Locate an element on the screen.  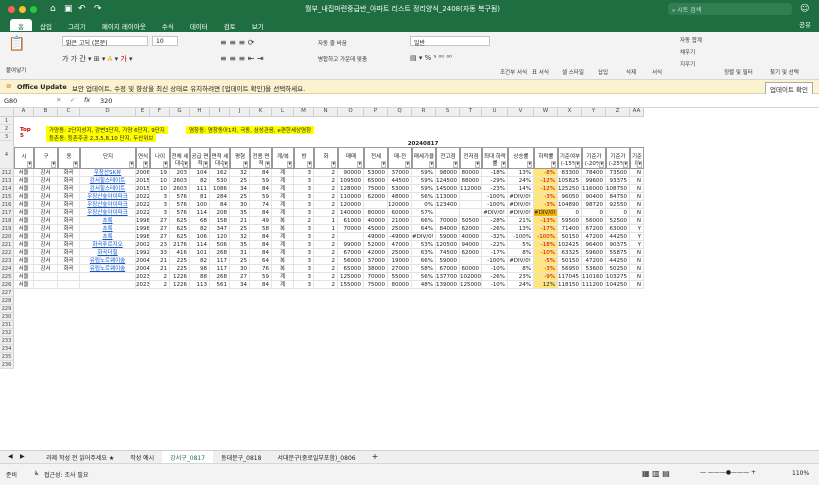
cell-C is located at coordinates (69, 285).